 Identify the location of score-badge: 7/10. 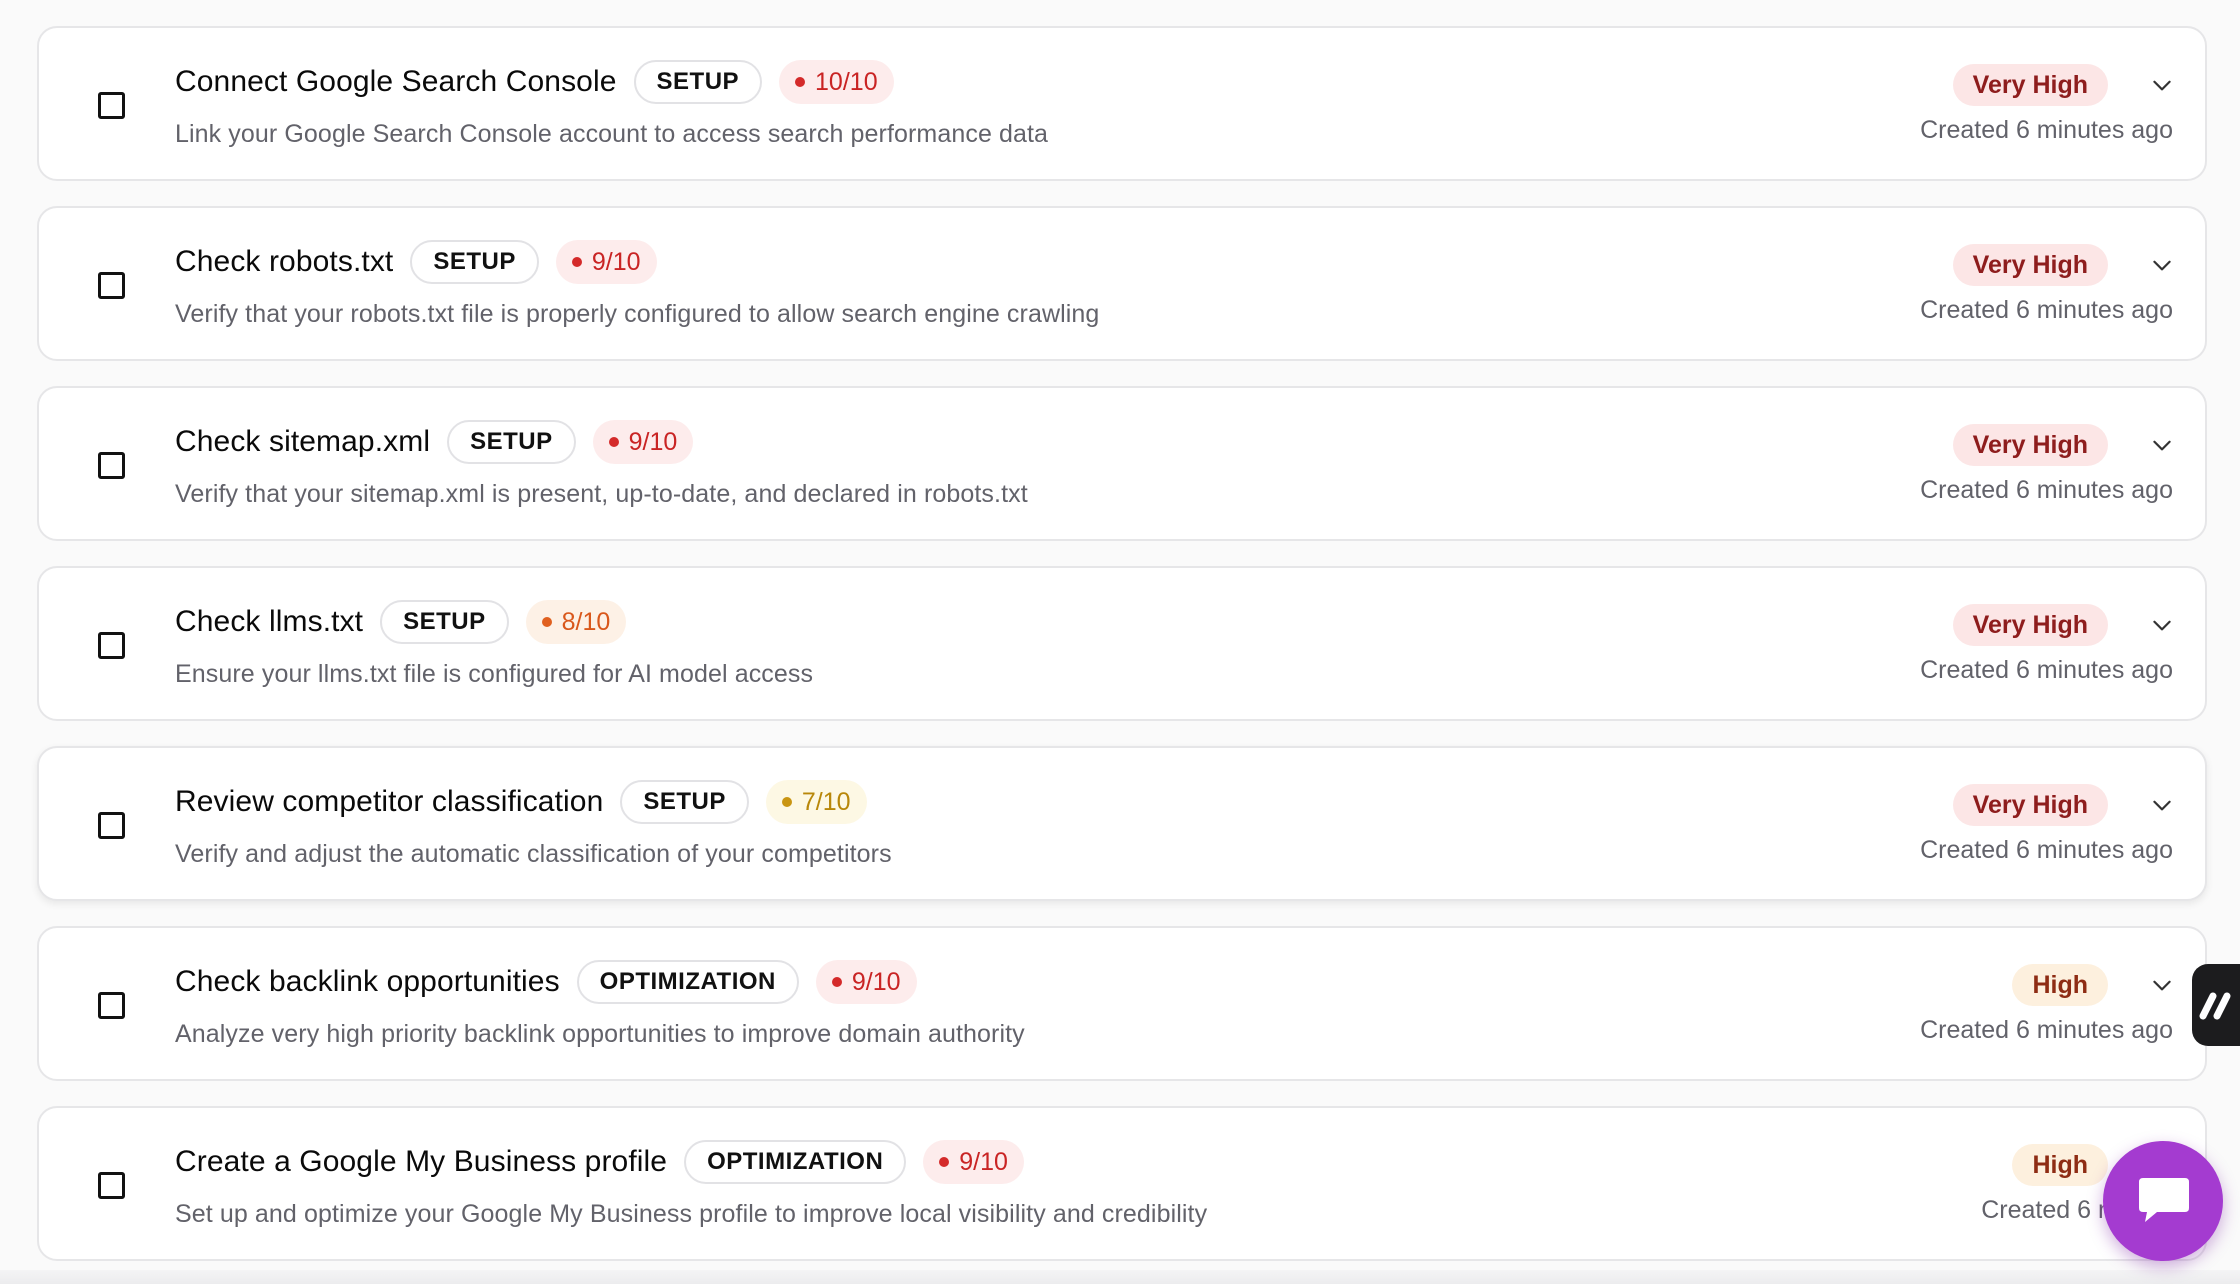
(816, 802).